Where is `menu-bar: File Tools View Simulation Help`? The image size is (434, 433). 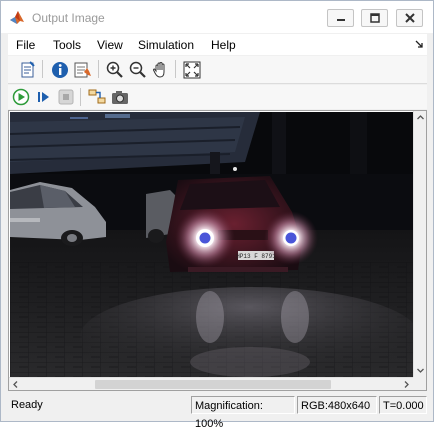
menu-bar: File Tools View Simulation Help is located at coordinates (217, 44).